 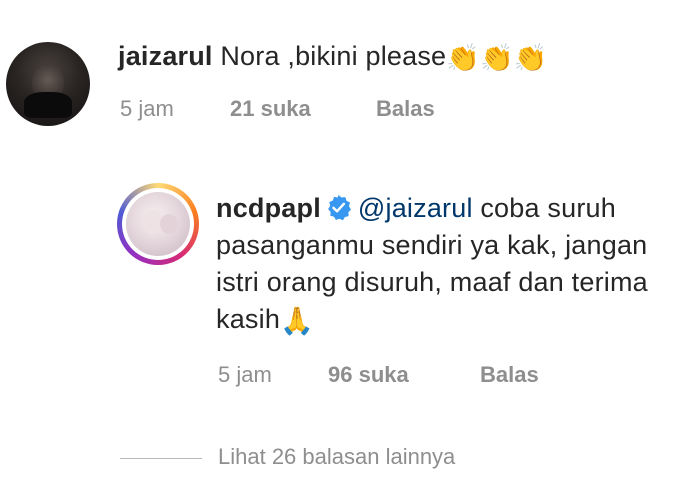 What do you see at coordinates (48, 84) in the screenshot?
I see `commenter-avatar` at bounding box center [48, 84].